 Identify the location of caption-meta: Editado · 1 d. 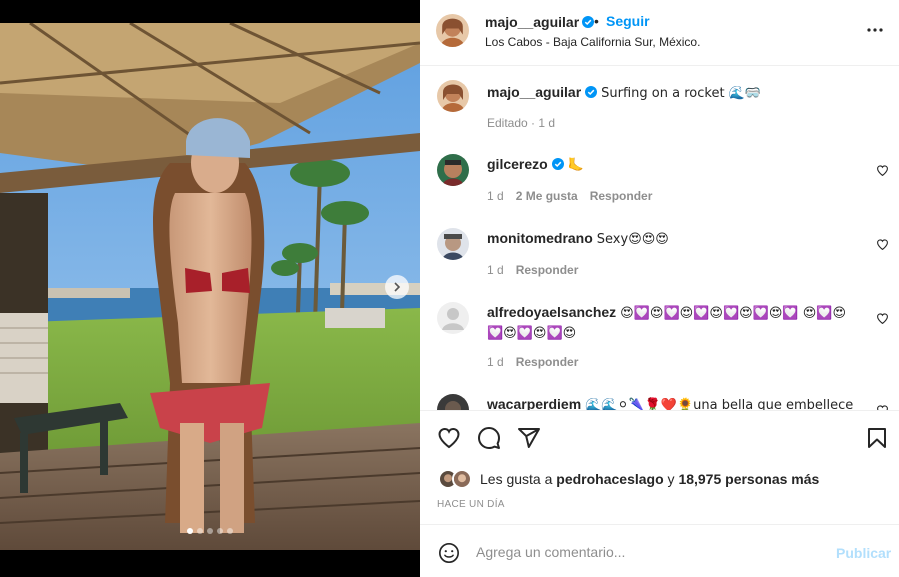
(521, 123).